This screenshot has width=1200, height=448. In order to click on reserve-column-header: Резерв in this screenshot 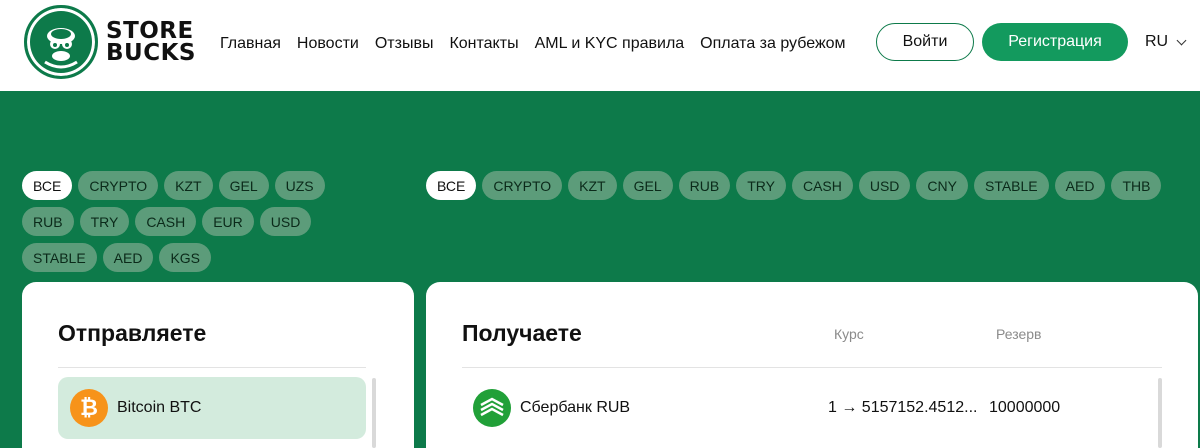, I will do `click(1019, 334)`.